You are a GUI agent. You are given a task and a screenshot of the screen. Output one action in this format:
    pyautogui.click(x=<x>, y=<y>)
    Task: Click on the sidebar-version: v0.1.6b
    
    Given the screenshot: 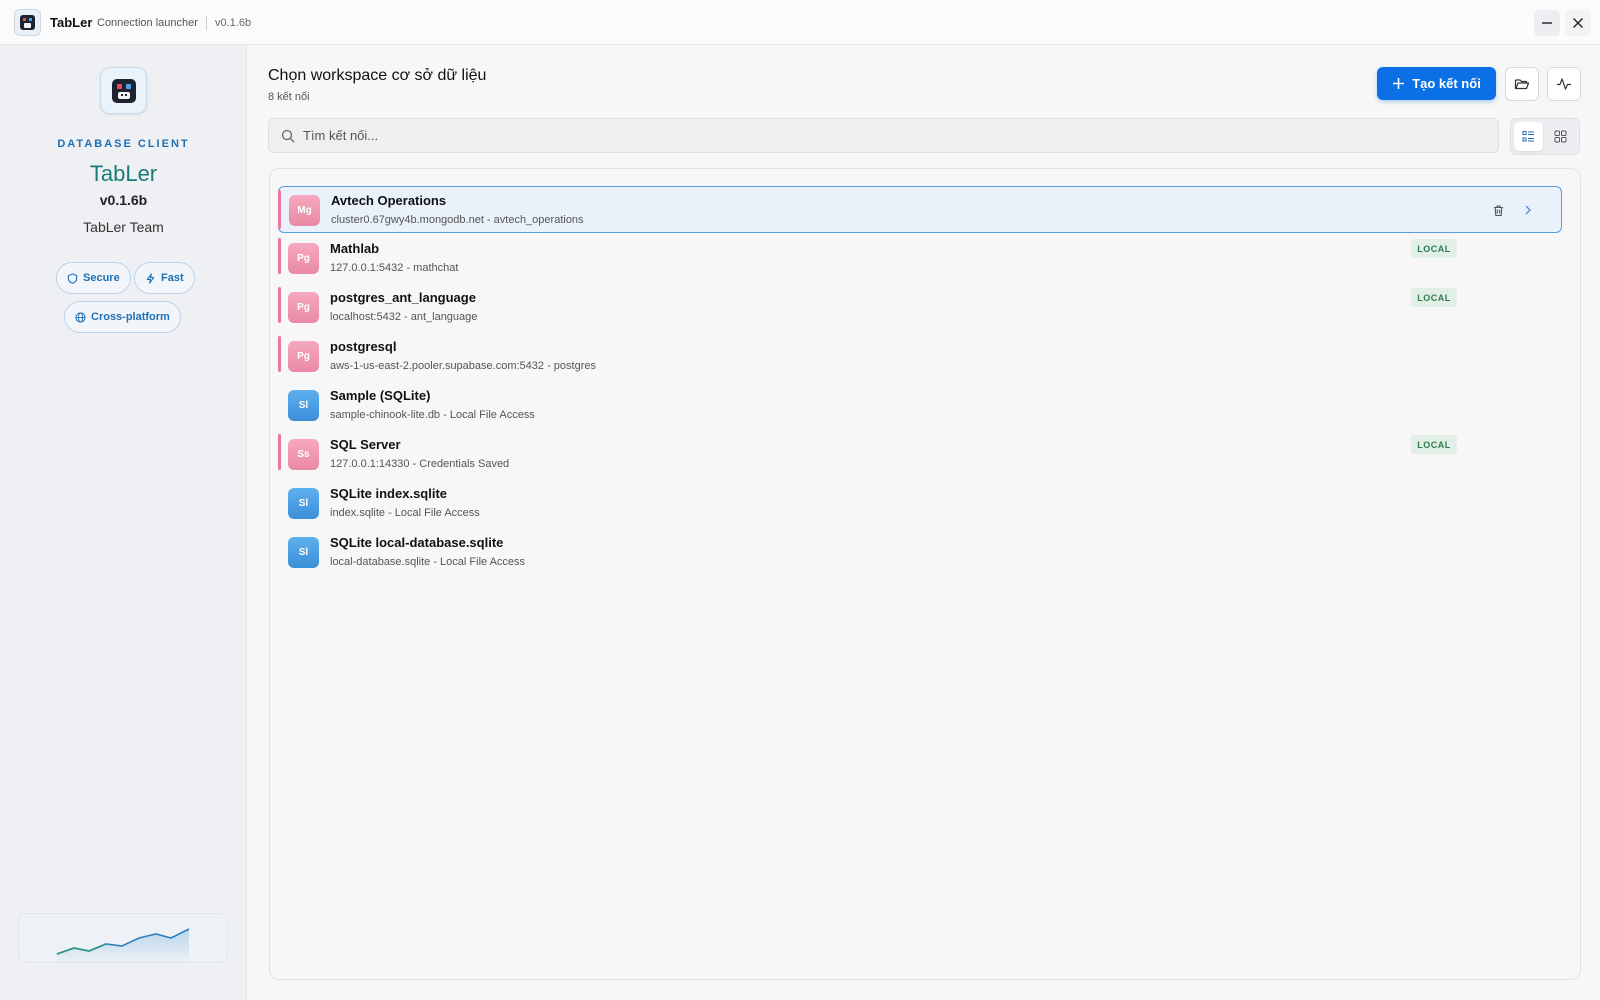 What is the action you would take?
    pyautogui.click(x=123, y=200)
    